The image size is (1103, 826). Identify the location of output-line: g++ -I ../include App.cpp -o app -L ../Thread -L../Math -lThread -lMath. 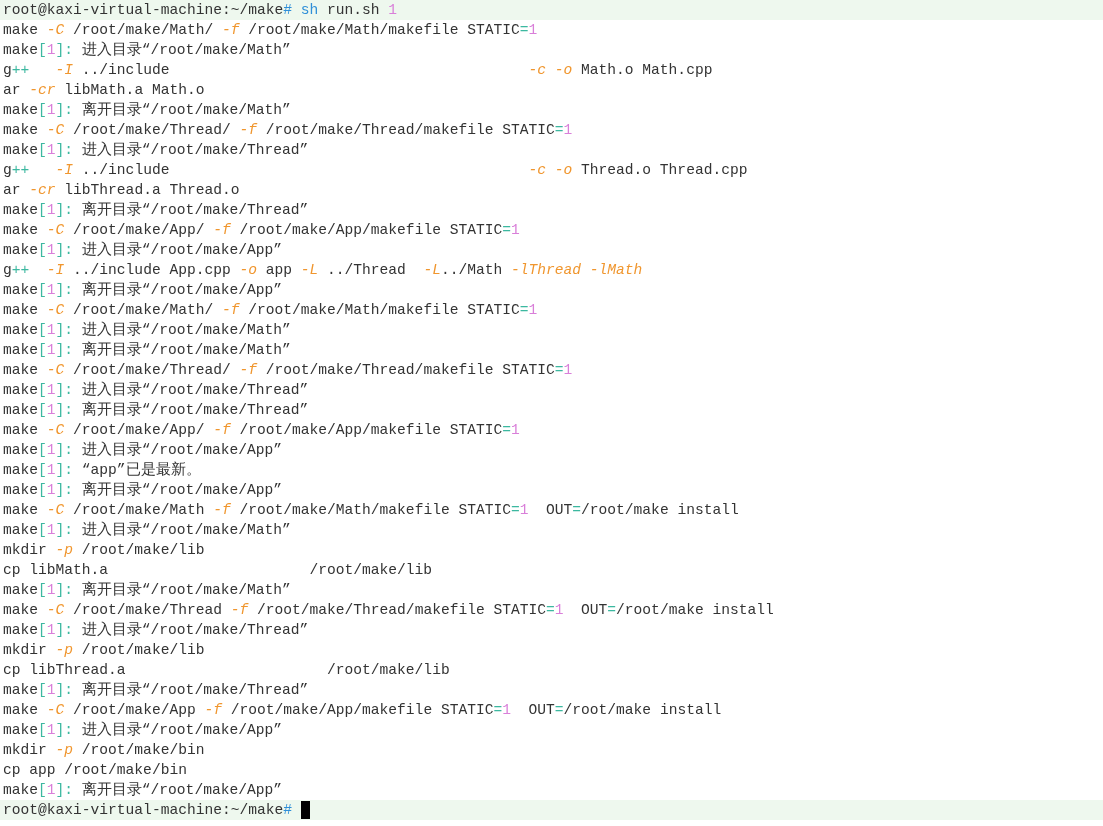
(323, 270).